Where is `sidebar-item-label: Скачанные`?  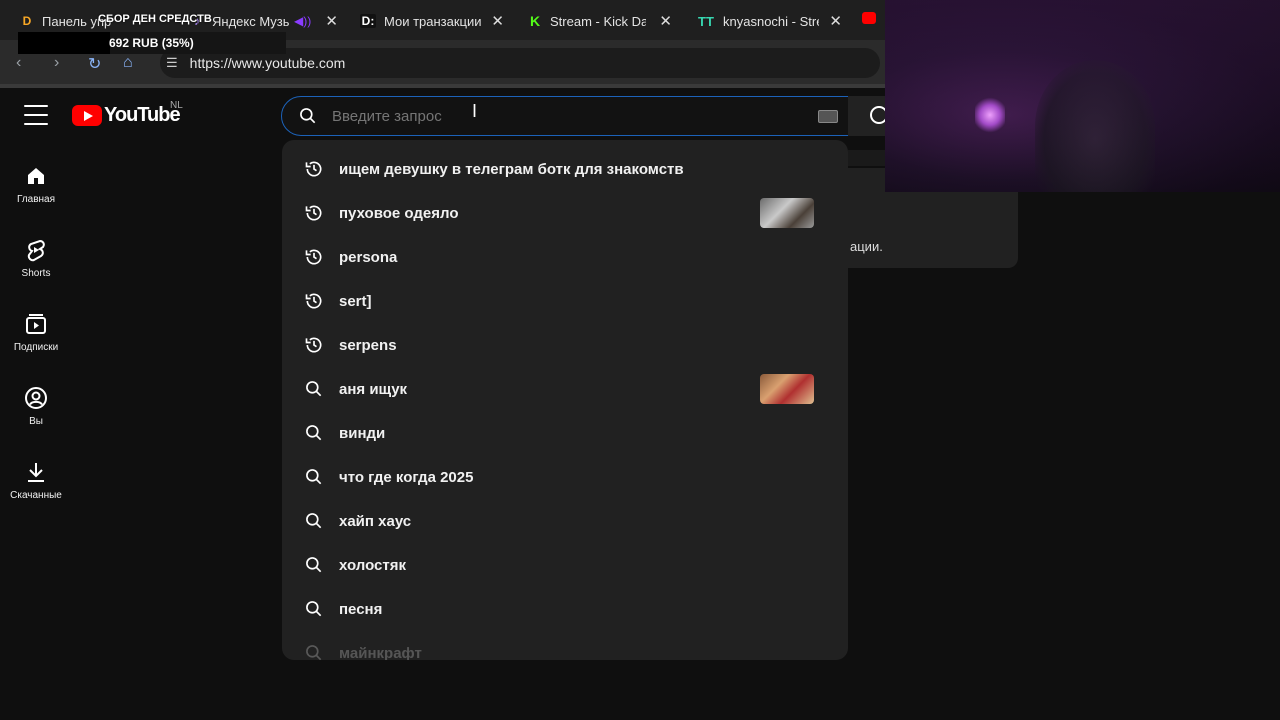
sidebar-item-label: Скачанные is located at coordinates (36, 495).